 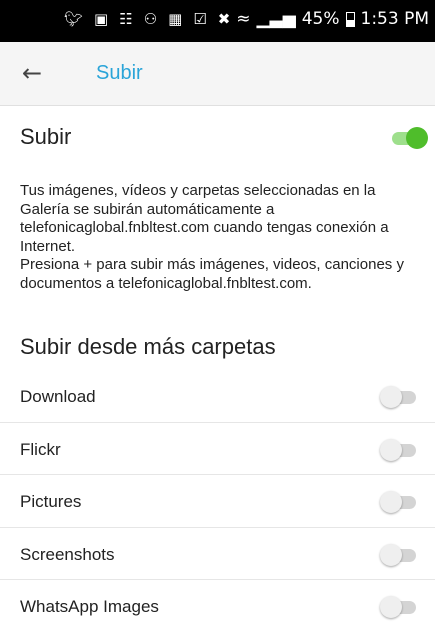 I want to click on folder-toggle-download, so click(x=399, y=397).